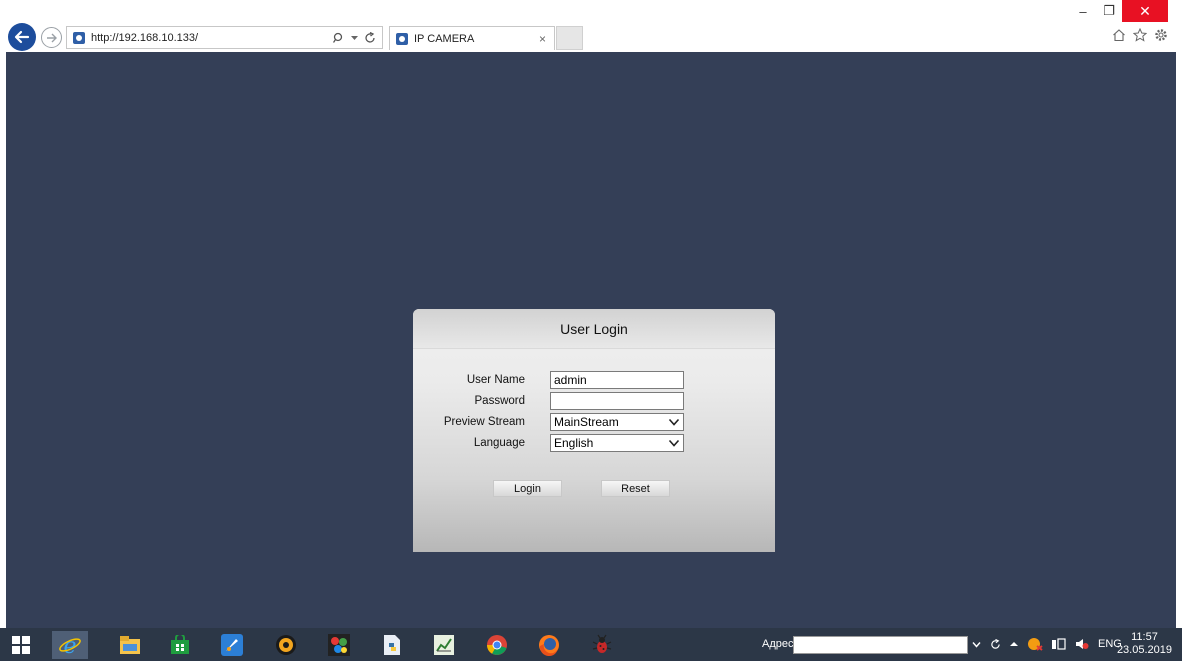  What do you see at coordinates (484, 422) in the screenshot?
I see `stream-label: Preview Stream` at bounding box center [484, 422].